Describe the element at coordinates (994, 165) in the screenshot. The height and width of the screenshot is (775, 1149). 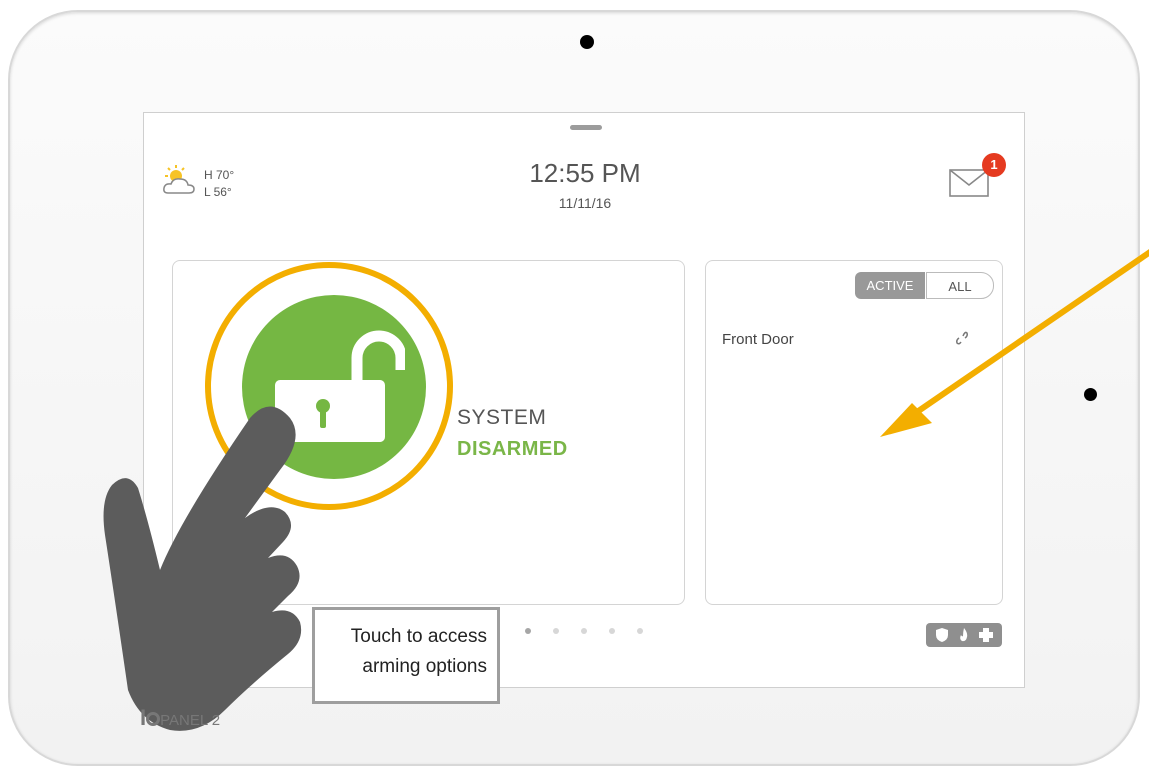
I see `message-count-badge: 1` at that location.